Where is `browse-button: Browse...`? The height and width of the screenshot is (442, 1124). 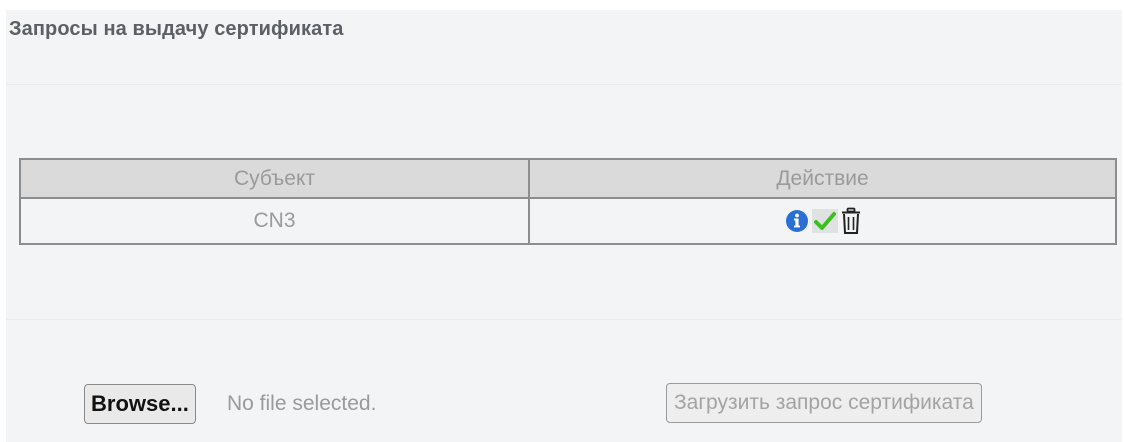
browse-button: Browse... is located at coordinates (140, 404).